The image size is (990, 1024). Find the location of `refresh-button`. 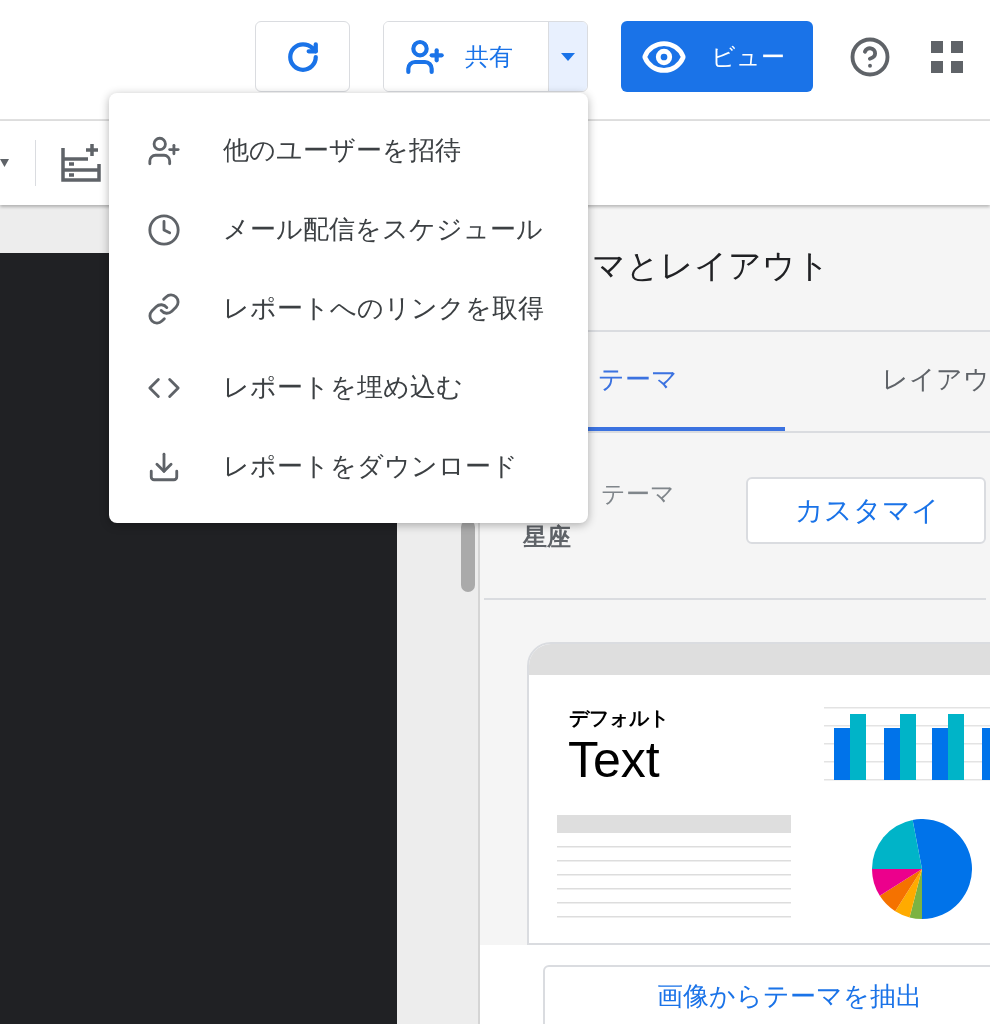

refresh-button is located at coordinates (302, 56).